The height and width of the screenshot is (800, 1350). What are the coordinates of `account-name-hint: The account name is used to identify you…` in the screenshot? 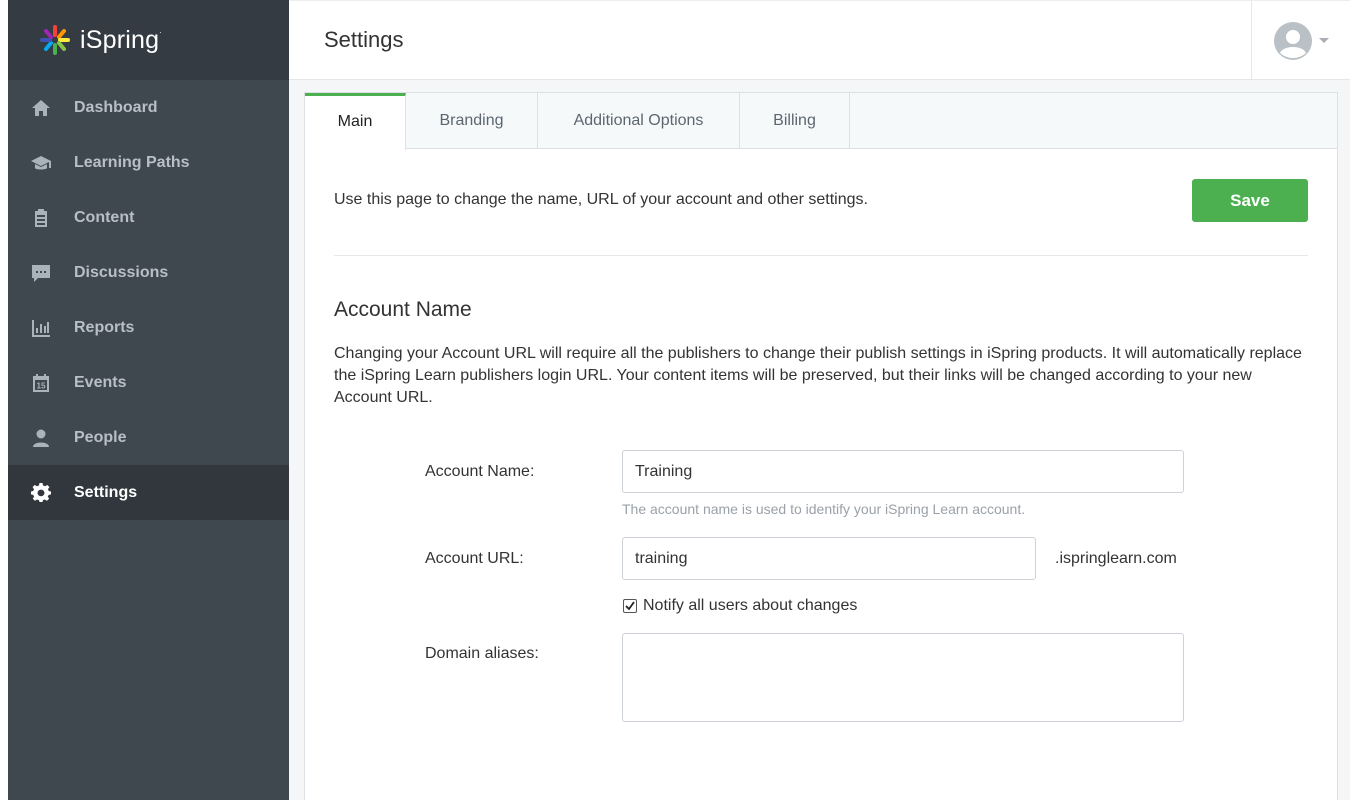 It's located at (824, 509).